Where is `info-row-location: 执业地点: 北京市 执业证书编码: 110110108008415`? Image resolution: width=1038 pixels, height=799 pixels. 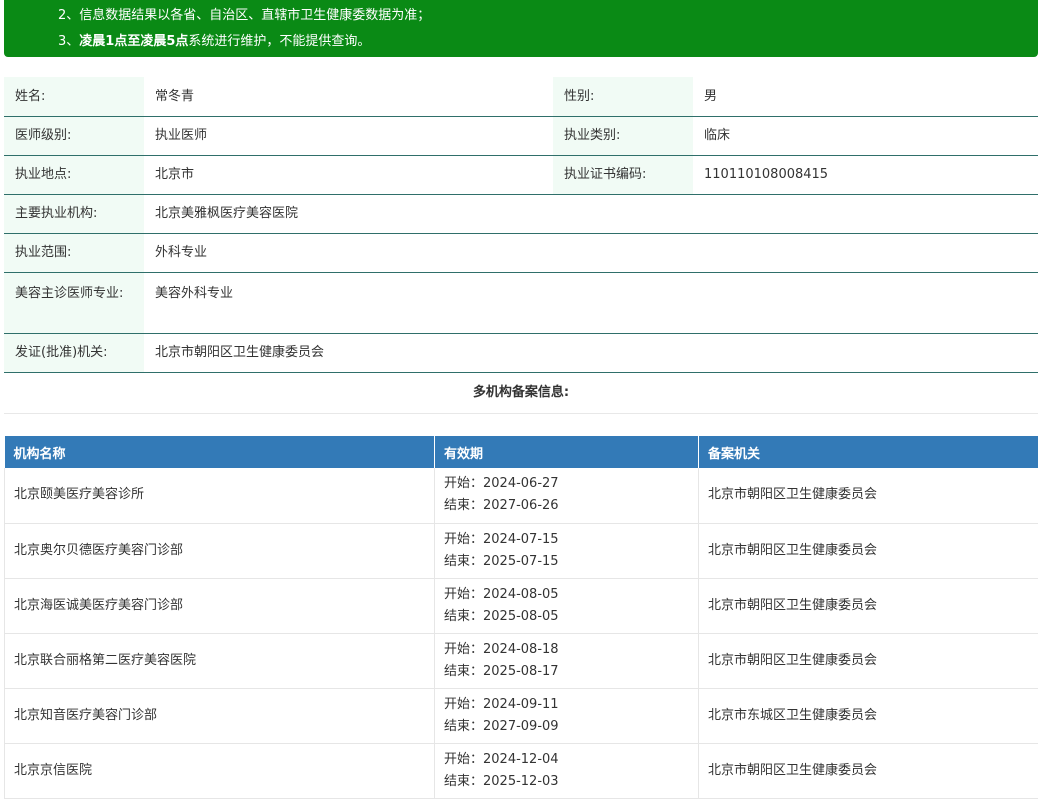 info-row-location: 执业地点: 北京市 执业证书编码: 110110108008415 is located at coordinates (521, 174).